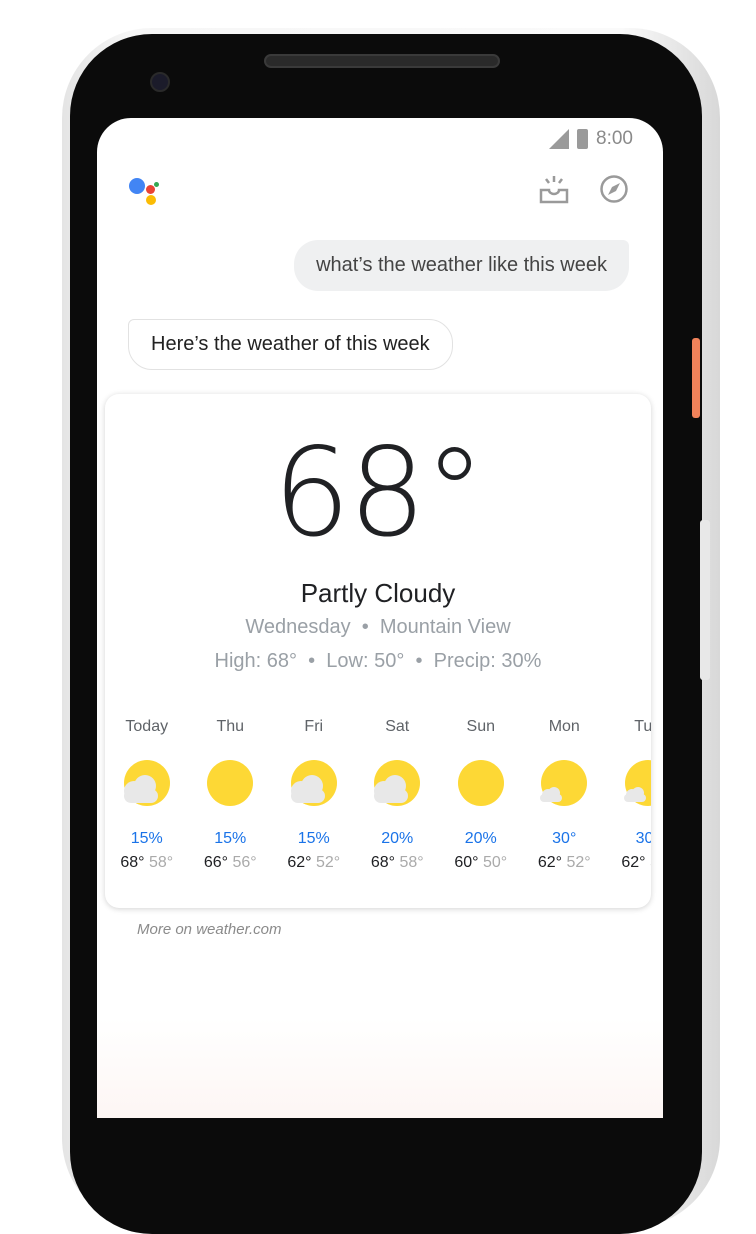 The width and height of the screenshot is (756, 1234). What do you see at coordinates (461, 265) in the screenshot?
I see `user-message: what’s the weather like this week` at bounding box center [461, 265].